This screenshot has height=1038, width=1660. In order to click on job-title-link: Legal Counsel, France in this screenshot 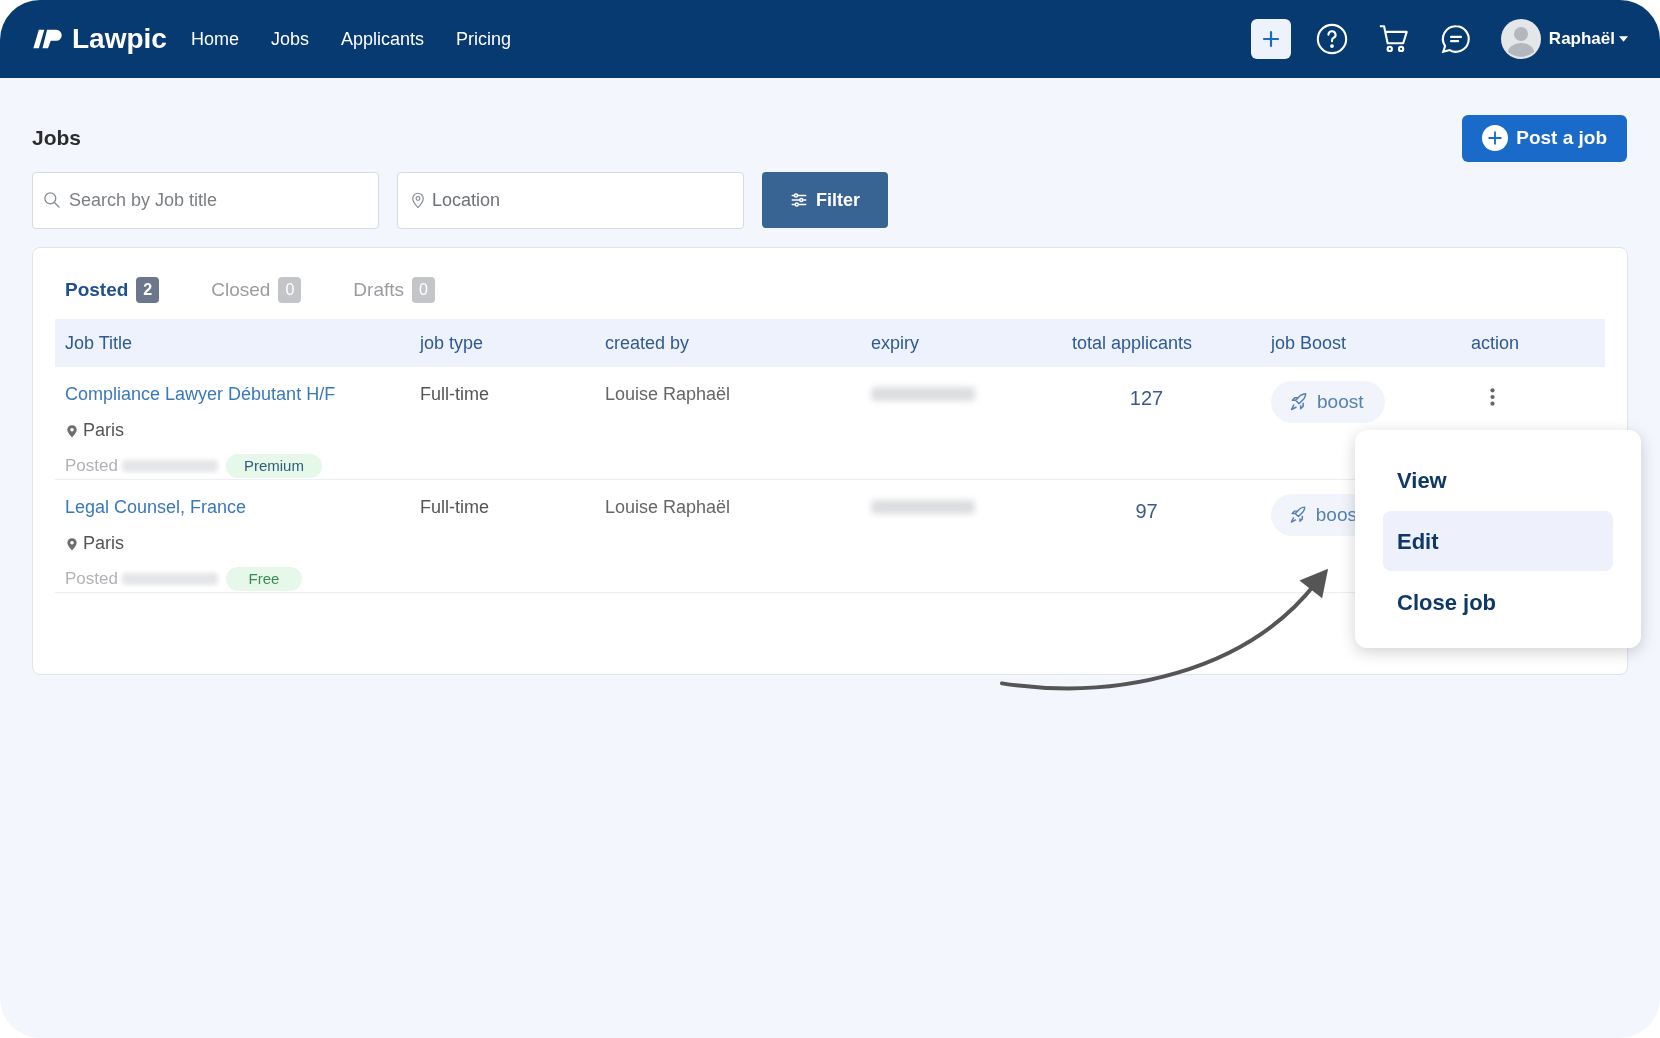, I will do `click(237, 507)`.